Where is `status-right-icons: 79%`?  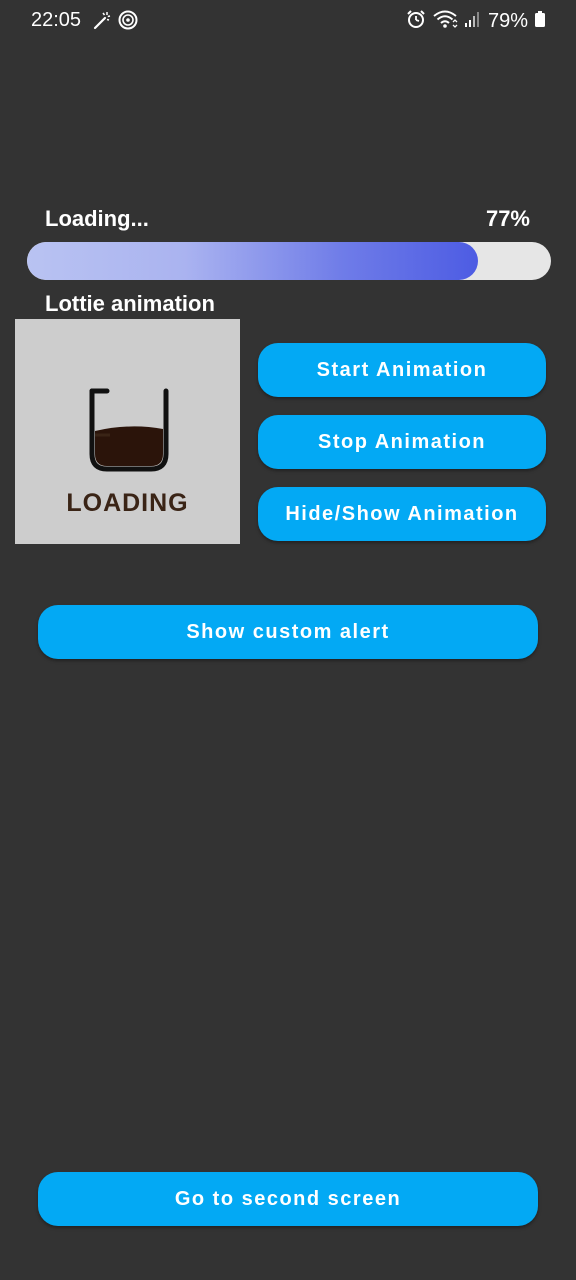
status-right-icons: 79% is located at coordinates (476, 21).